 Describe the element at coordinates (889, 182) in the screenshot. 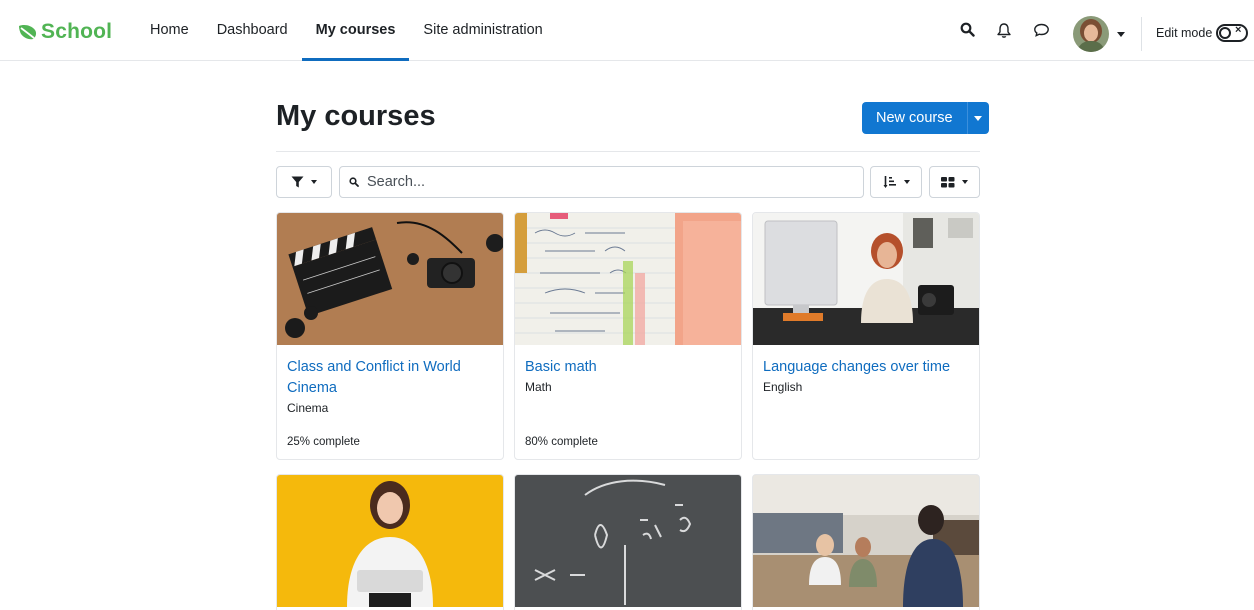

I see `sort-icon` at that location.